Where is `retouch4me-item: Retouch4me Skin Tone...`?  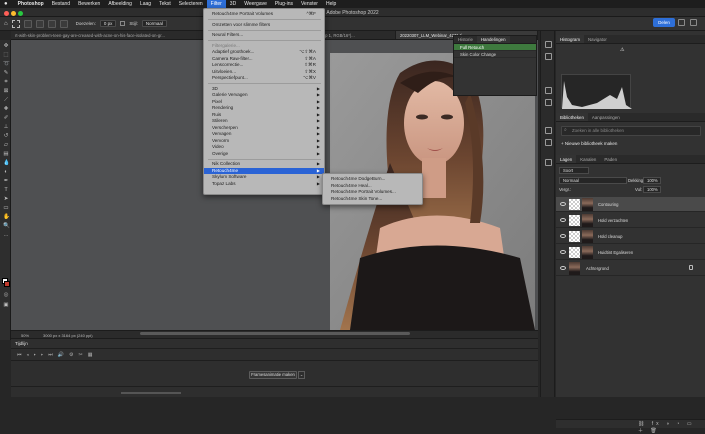
retouch4me-item: Retouch4me Skin Tone... is located at coordinates (372, 199).